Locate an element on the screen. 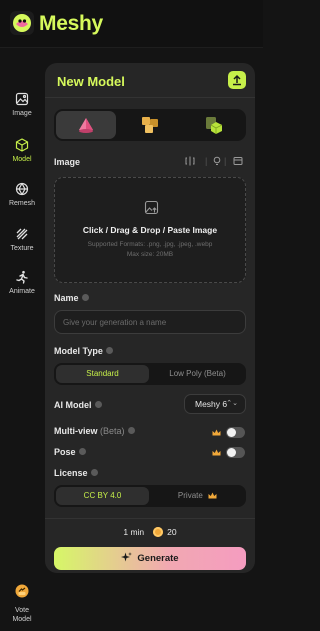 This screenshot has width=320, height=631. generation-mode-tabs is located at coordinates (150, 125).